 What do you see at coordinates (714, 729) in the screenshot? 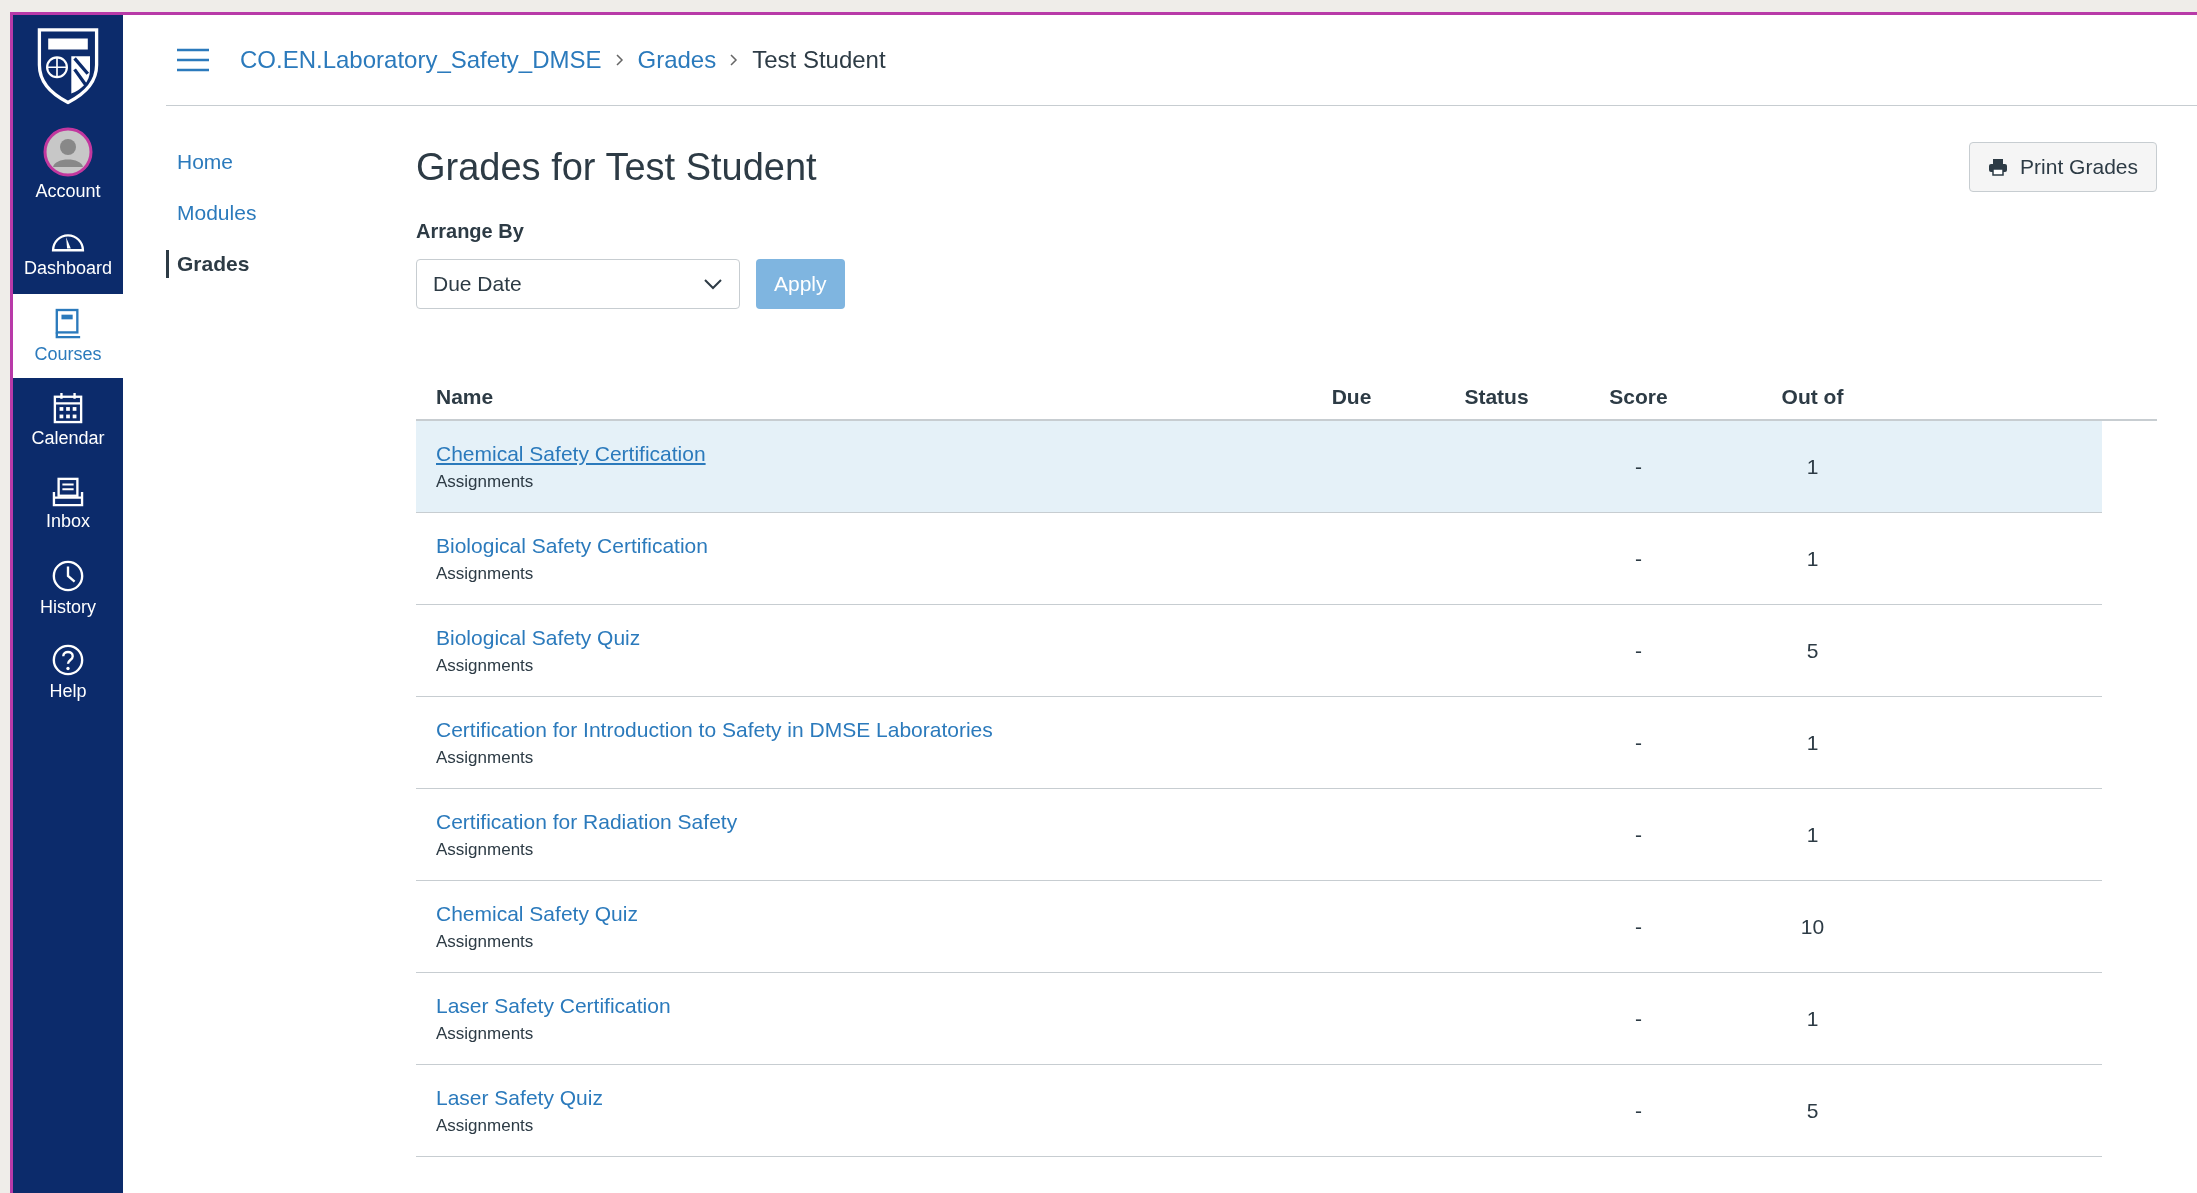
I see `assignment-link: Certification for Introduction to Safety in DMSE Laboratories` at bounding box center [714, 729].